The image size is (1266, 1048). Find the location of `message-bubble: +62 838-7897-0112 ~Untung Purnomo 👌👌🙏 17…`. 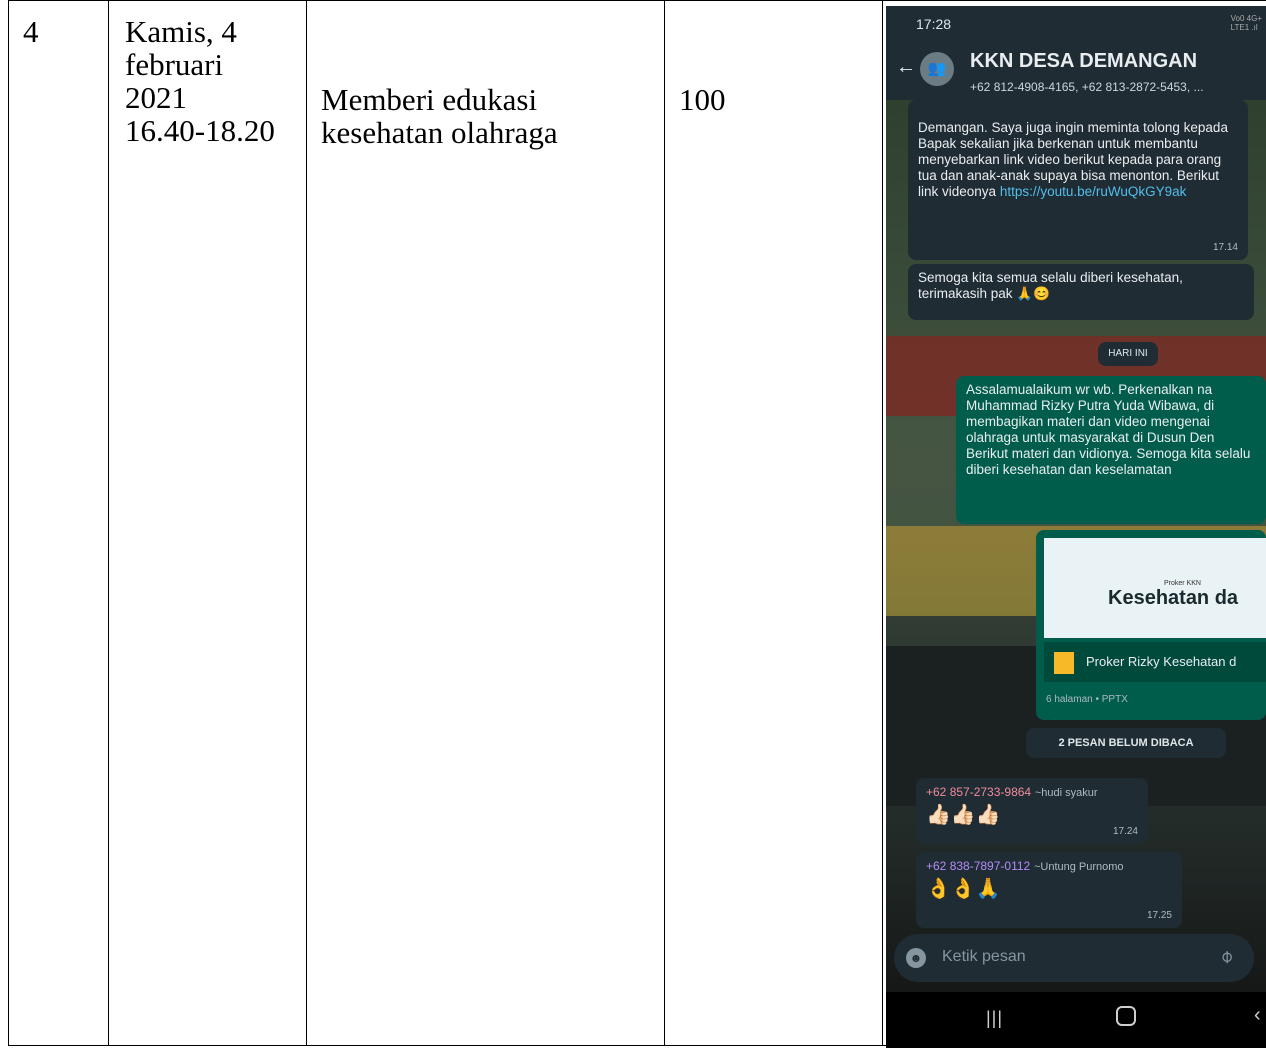

message-bubble: +62 838-7897-0112 ~Untung Purnomo 👌👌🙏 17… is located at coordinates (1049, 890).